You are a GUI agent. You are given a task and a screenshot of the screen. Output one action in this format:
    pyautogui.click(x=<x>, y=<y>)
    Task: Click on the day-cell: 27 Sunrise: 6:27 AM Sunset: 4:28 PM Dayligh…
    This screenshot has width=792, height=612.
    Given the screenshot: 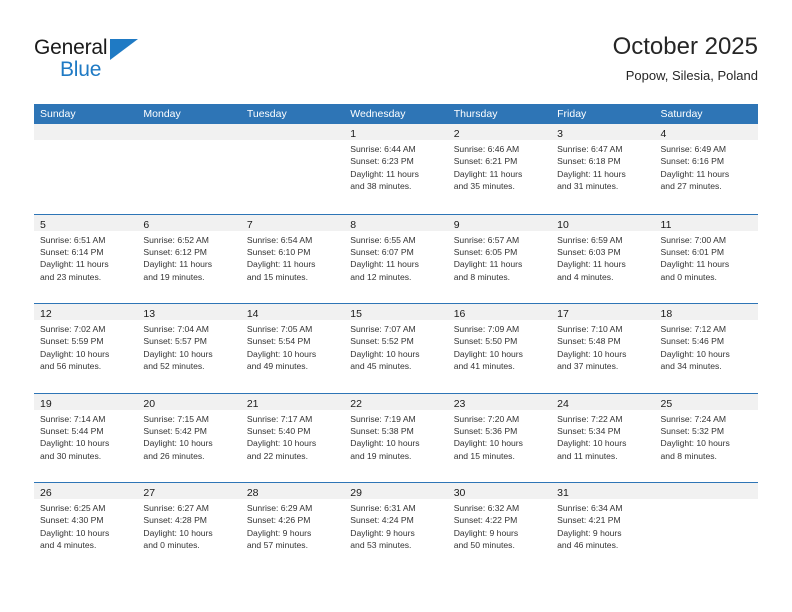 What is the action you would take?
    pyautogui.click(x=189, y=527)
    